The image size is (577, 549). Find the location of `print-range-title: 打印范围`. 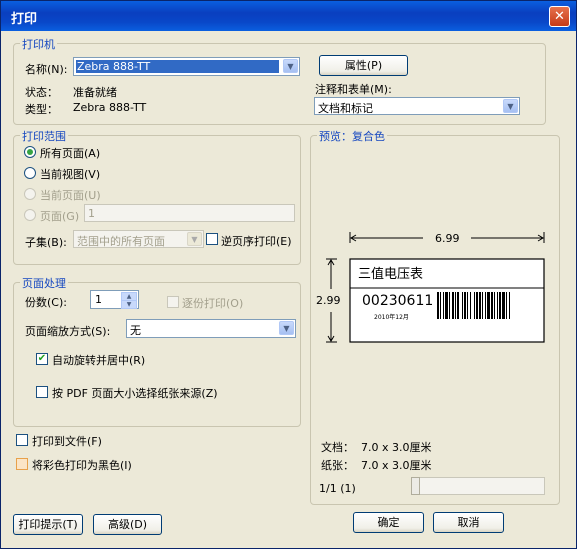

print-range-title: 打印范围 is located at coordinates (44, 136).